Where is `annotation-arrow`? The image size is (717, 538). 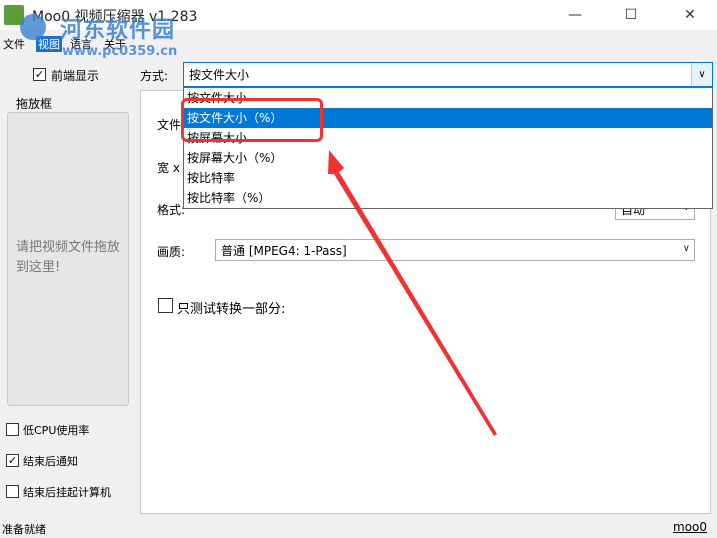 annotation-arrow is located at coordinates (412, 293).